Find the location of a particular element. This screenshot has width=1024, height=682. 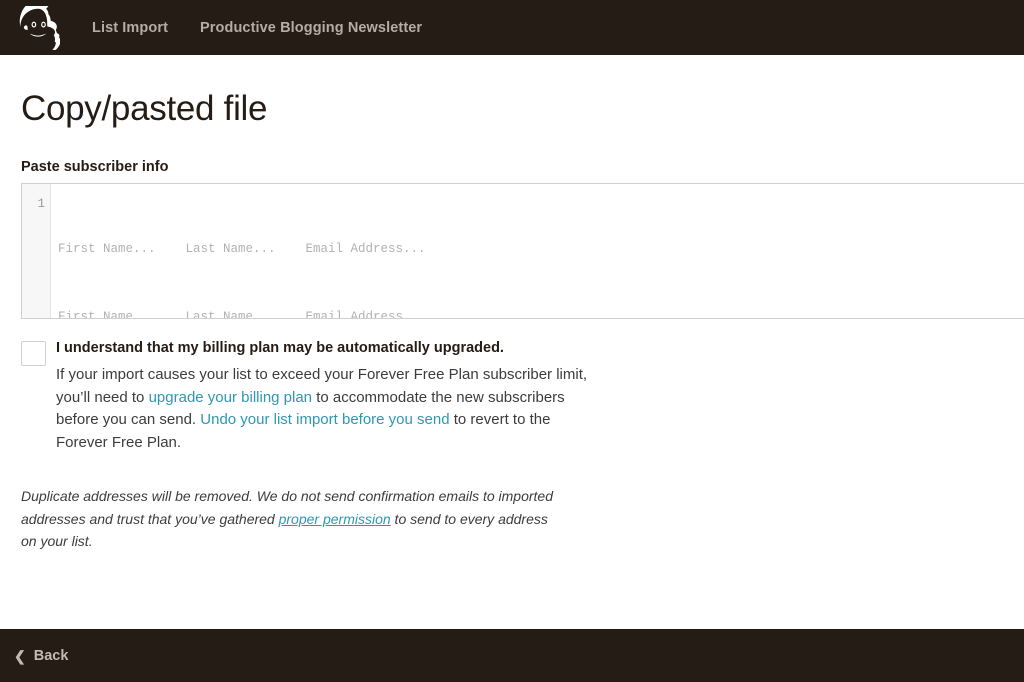

mailchimp-logo-icon is located at coordinates (38, 27).